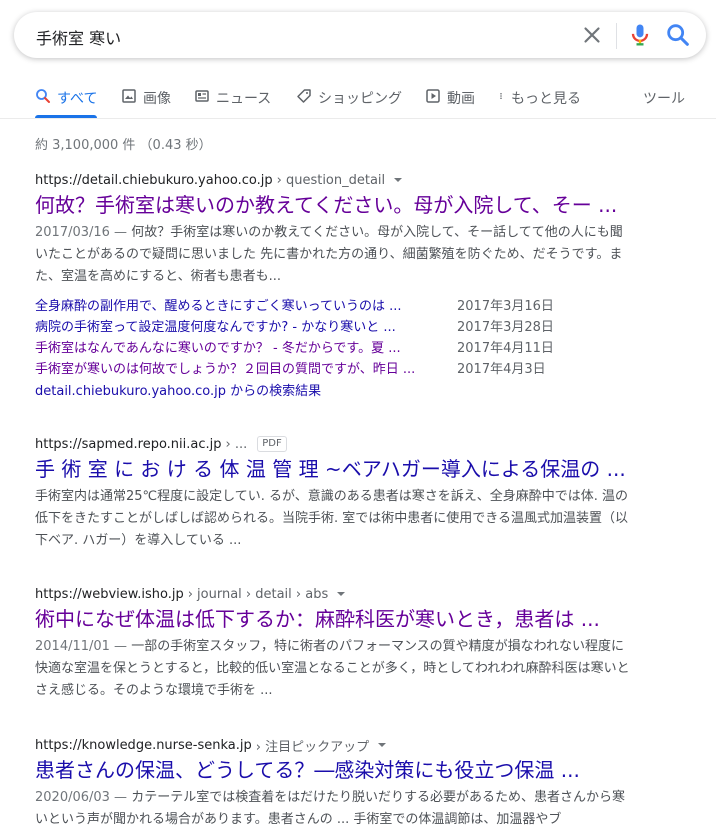 This screenshot has height=831, width=716. I want to click on tab-shopping: ショッピング, so click(349, 103).